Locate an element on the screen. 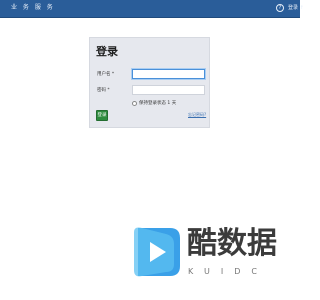 The image size is (320, 300). password-label: 密码 * is located at coordinates (103, 90).